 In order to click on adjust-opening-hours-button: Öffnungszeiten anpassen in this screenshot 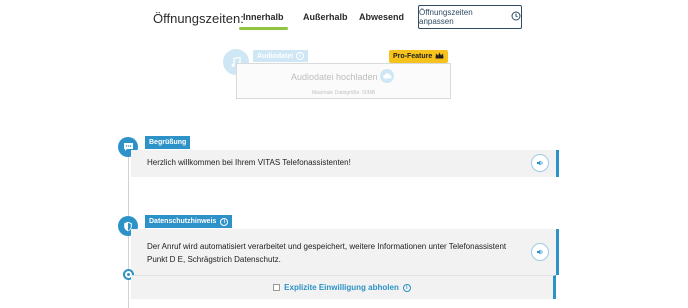, I will do `click(470, 17)`.